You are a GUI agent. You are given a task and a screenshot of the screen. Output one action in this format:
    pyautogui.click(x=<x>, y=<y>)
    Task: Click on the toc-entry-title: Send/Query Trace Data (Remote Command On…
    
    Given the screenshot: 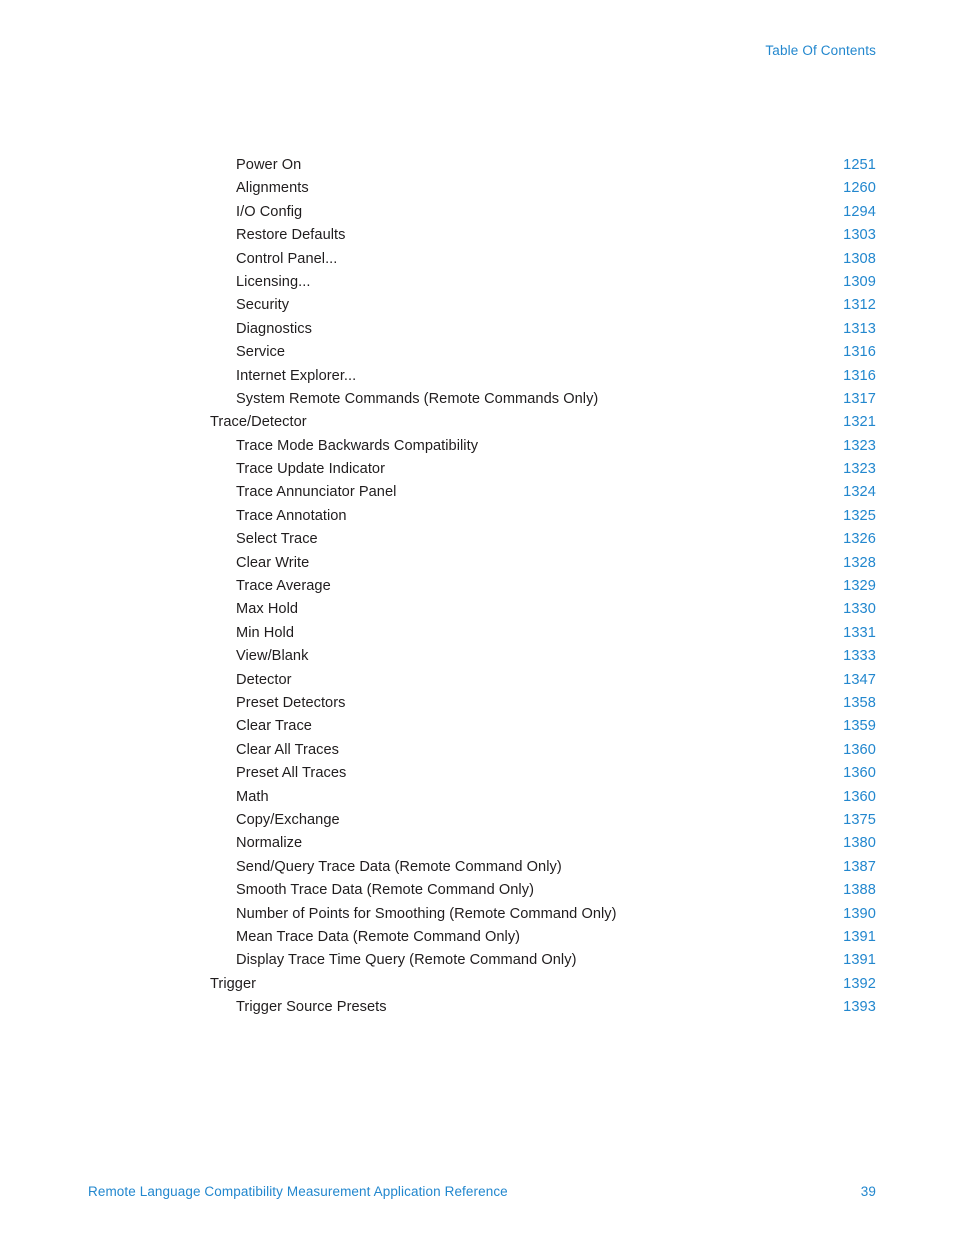 What is the action you would take?
    pyautogui.click(x=399, y=866)
    